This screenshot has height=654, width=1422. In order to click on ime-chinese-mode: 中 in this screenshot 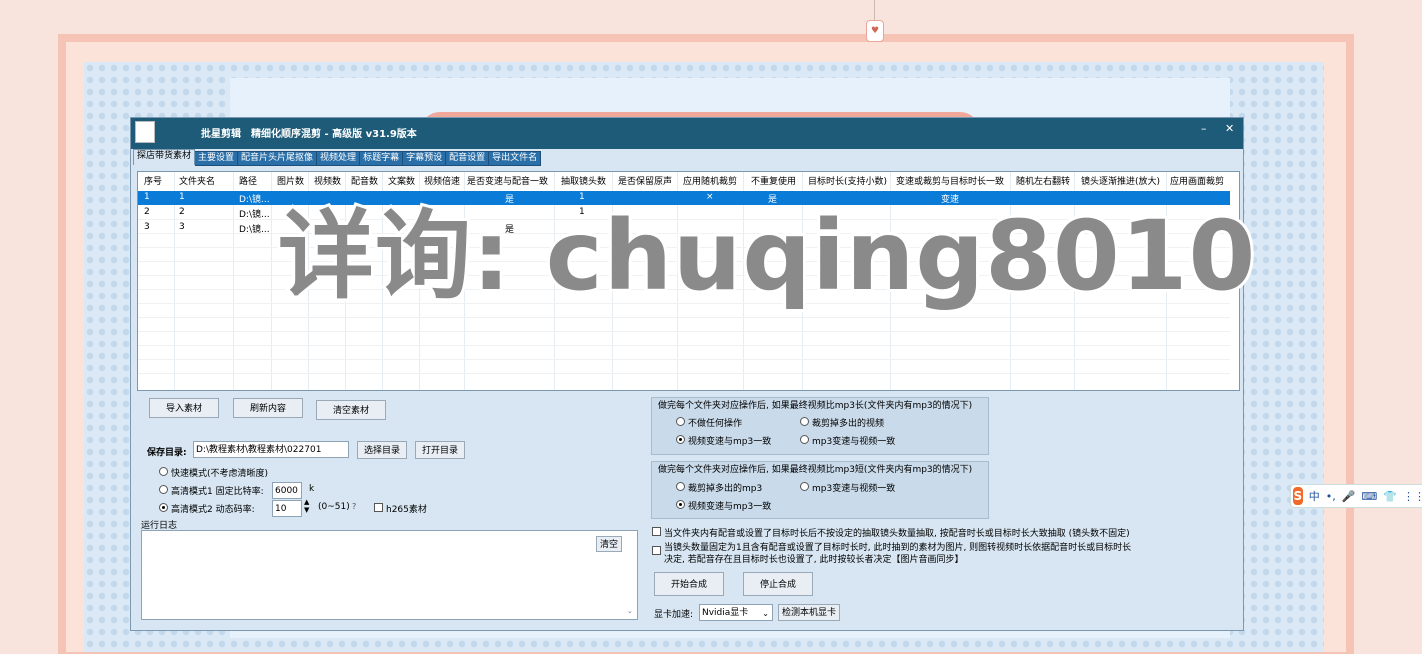, I will do `click(1314, 496)`.